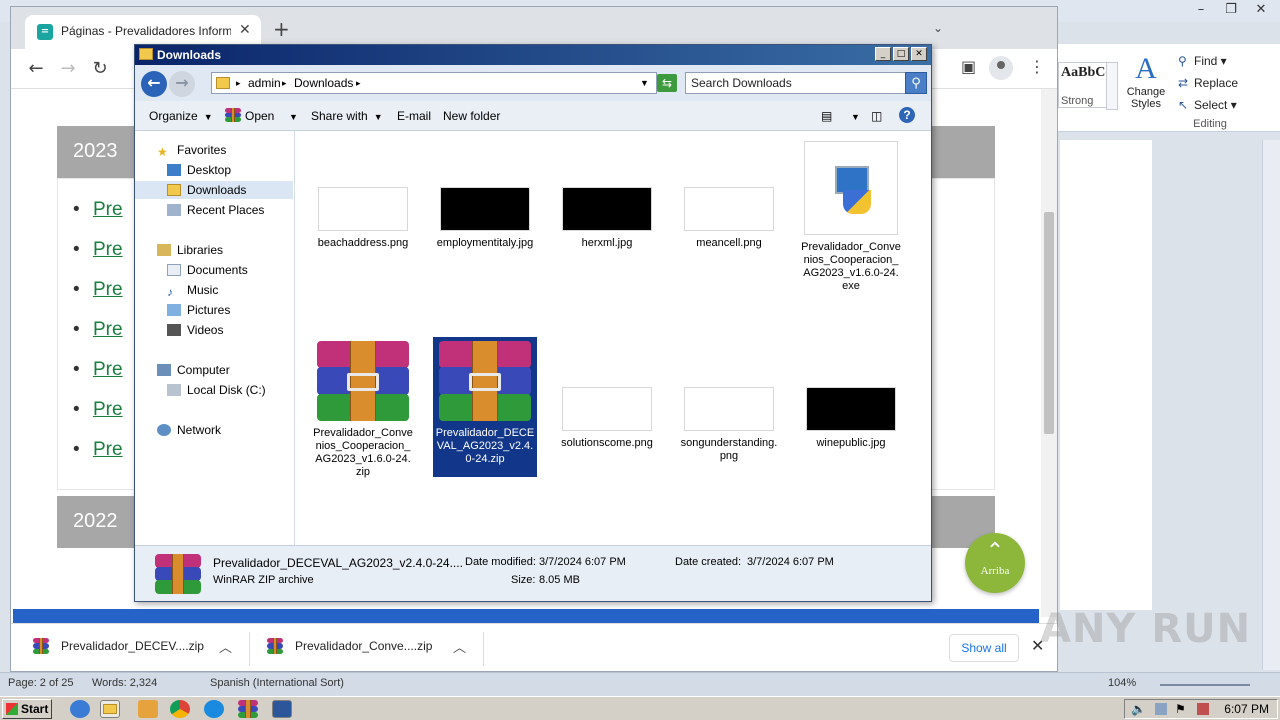  Describe the element at coordinates (1231, 9) in the screenshot. I see `restore-icon: ❐` at that location.